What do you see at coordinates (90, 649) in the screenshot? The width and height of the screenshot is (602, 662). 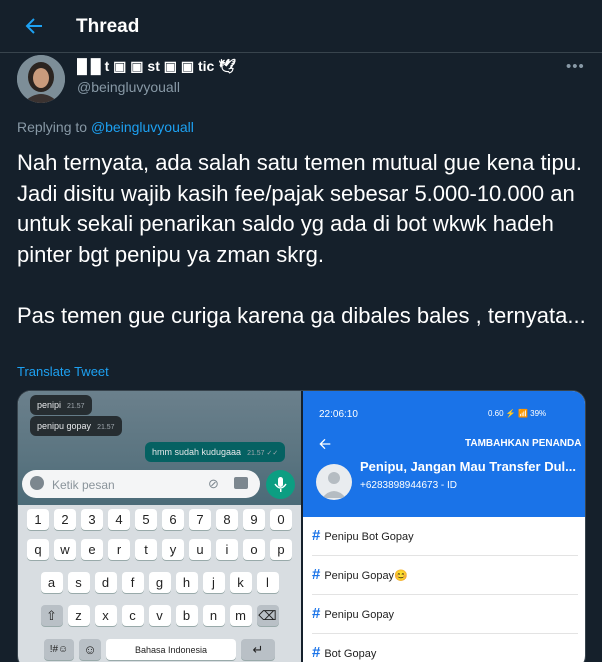 I see `emoji-key: ☺` at bounding box center [90, 649].